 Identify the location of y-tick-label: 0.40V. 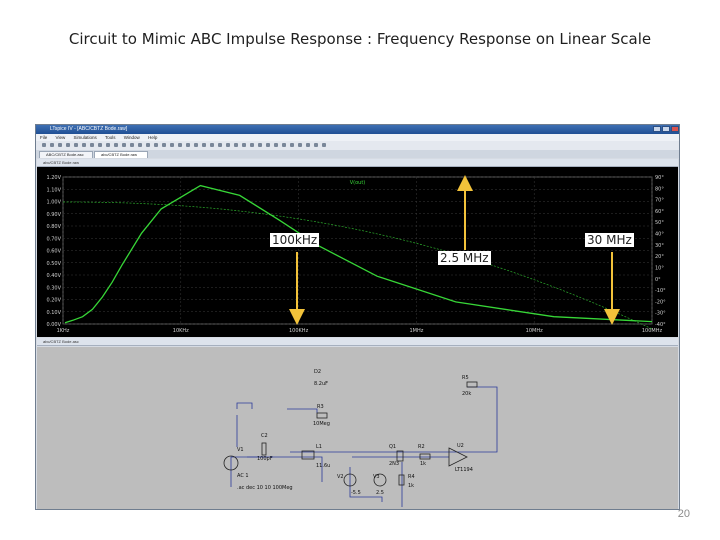
(53, 276).